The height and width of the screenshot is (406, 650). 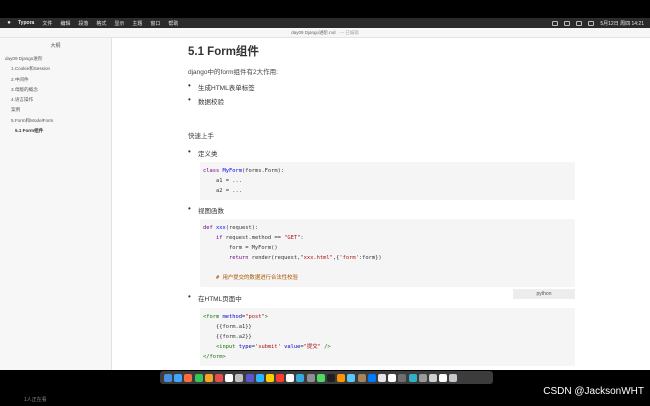 I want to click on window-title: day09 Django进阶.md, so click(x=313, y=32).